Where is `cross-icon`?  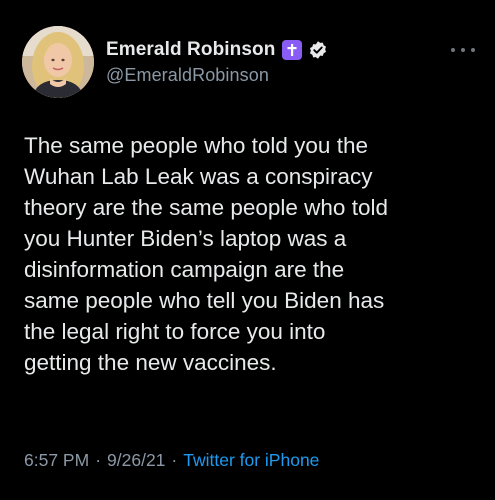 cross-icon is located at coordinates (292, 50).